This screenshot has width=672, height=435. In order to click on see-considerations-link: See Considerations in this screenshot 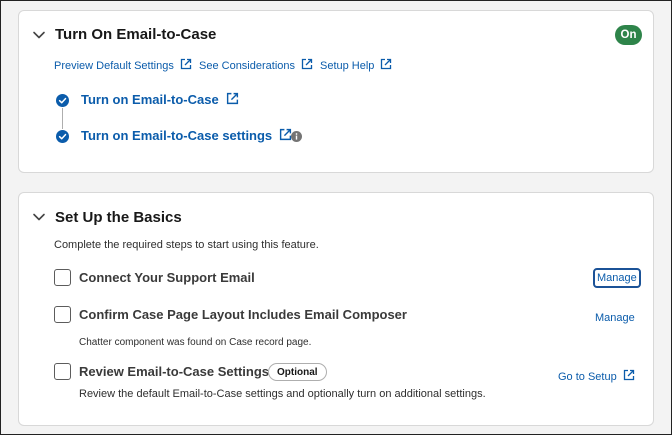, I will do `click(256, 65)`.